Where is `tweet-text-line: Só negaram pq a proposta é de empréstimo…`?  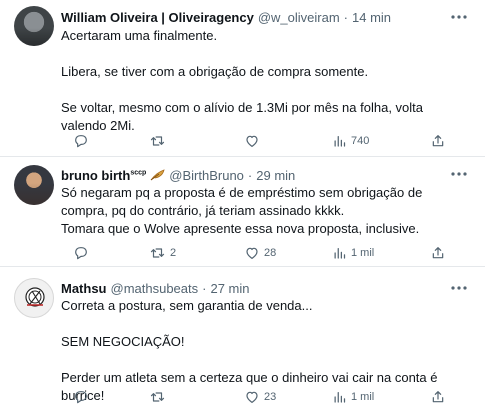 tweet-text-line: Só negaram pq a proposta é de empréstimo… is located at coordinates (242, 201).